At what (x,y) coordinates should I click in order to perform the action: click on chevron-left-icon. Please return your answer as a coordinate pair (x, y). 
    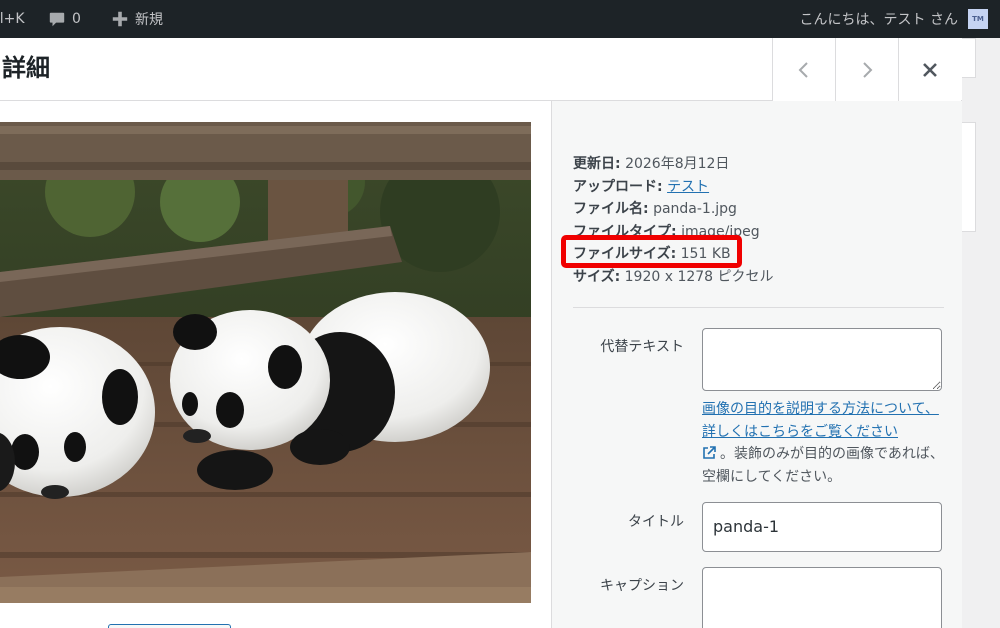
    Looking at the image, I should click on (803, 69).